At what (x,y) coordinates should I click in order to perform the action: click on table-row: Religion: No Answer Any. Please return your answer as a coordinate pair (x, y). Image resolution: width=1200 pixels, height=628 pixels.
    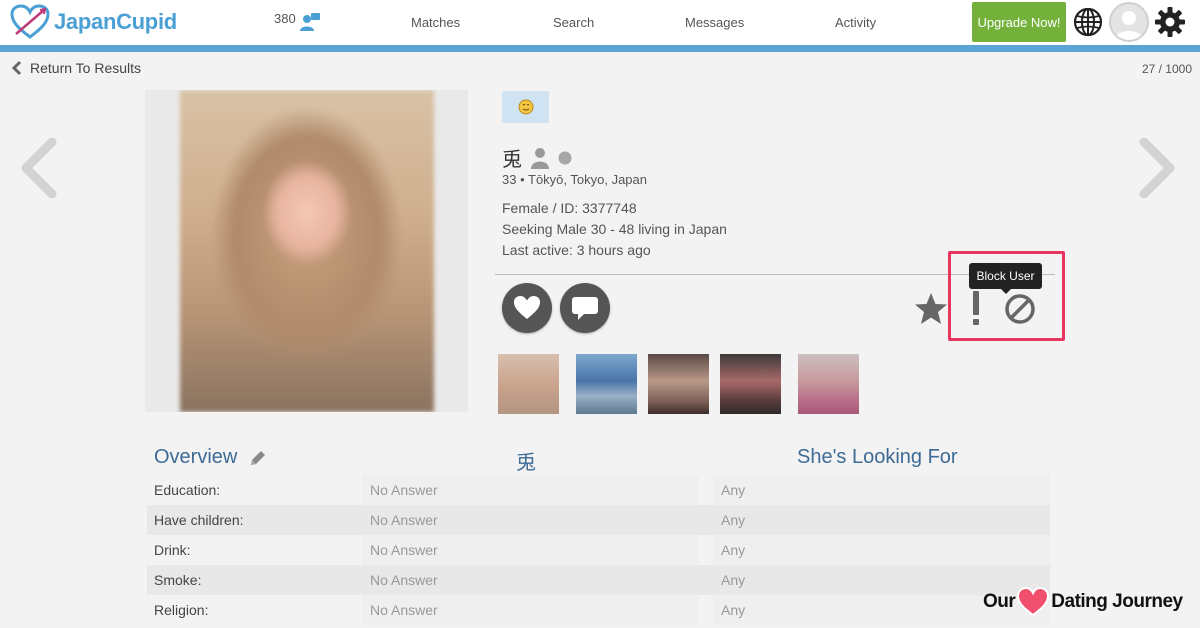
    Looking at the image, I should click on (598, 610).